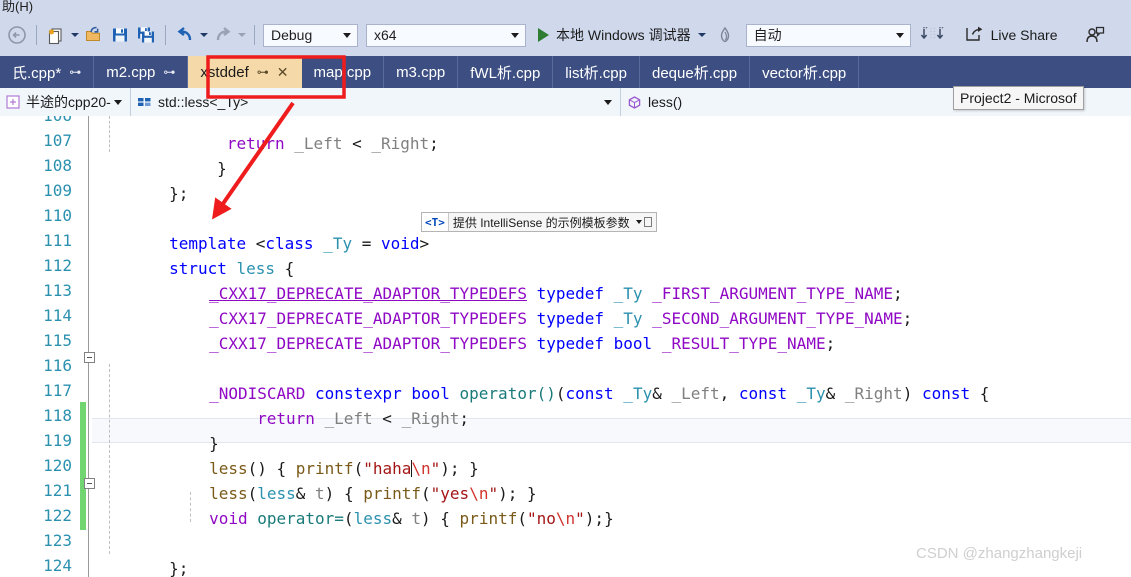 This screenshot has height=577, width=1131. Describe the element at coordinates (146, 35) in the screenshot. I see `save-all-icon` at that location.